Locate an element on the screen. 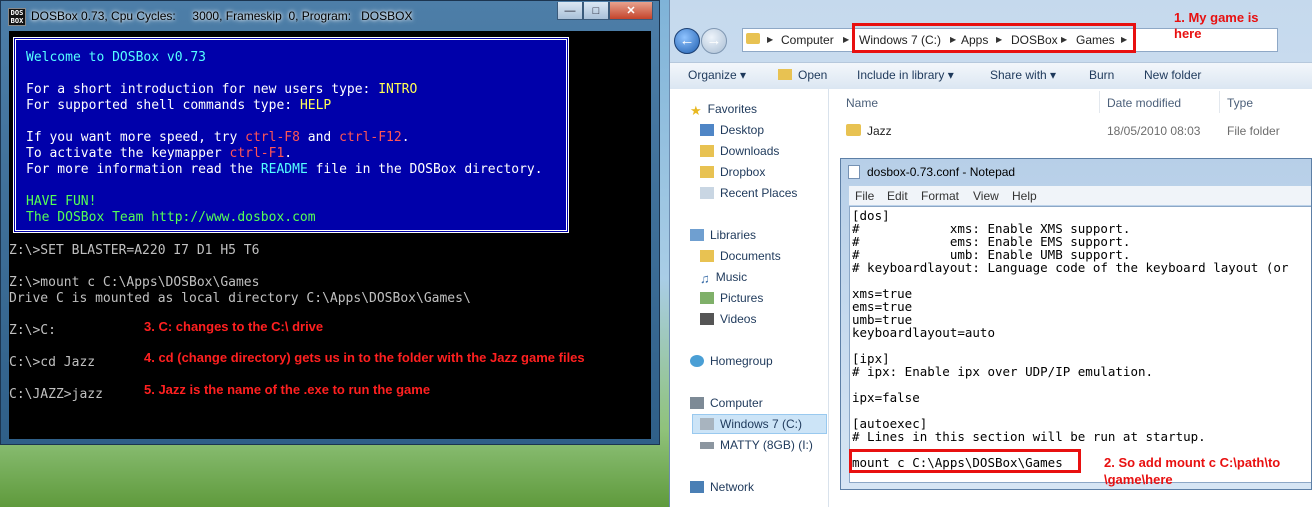 The height and width of the screenshot is (507, 1312). annotation-step-1: 1. My game is here is located at coordinates (1216, 25).